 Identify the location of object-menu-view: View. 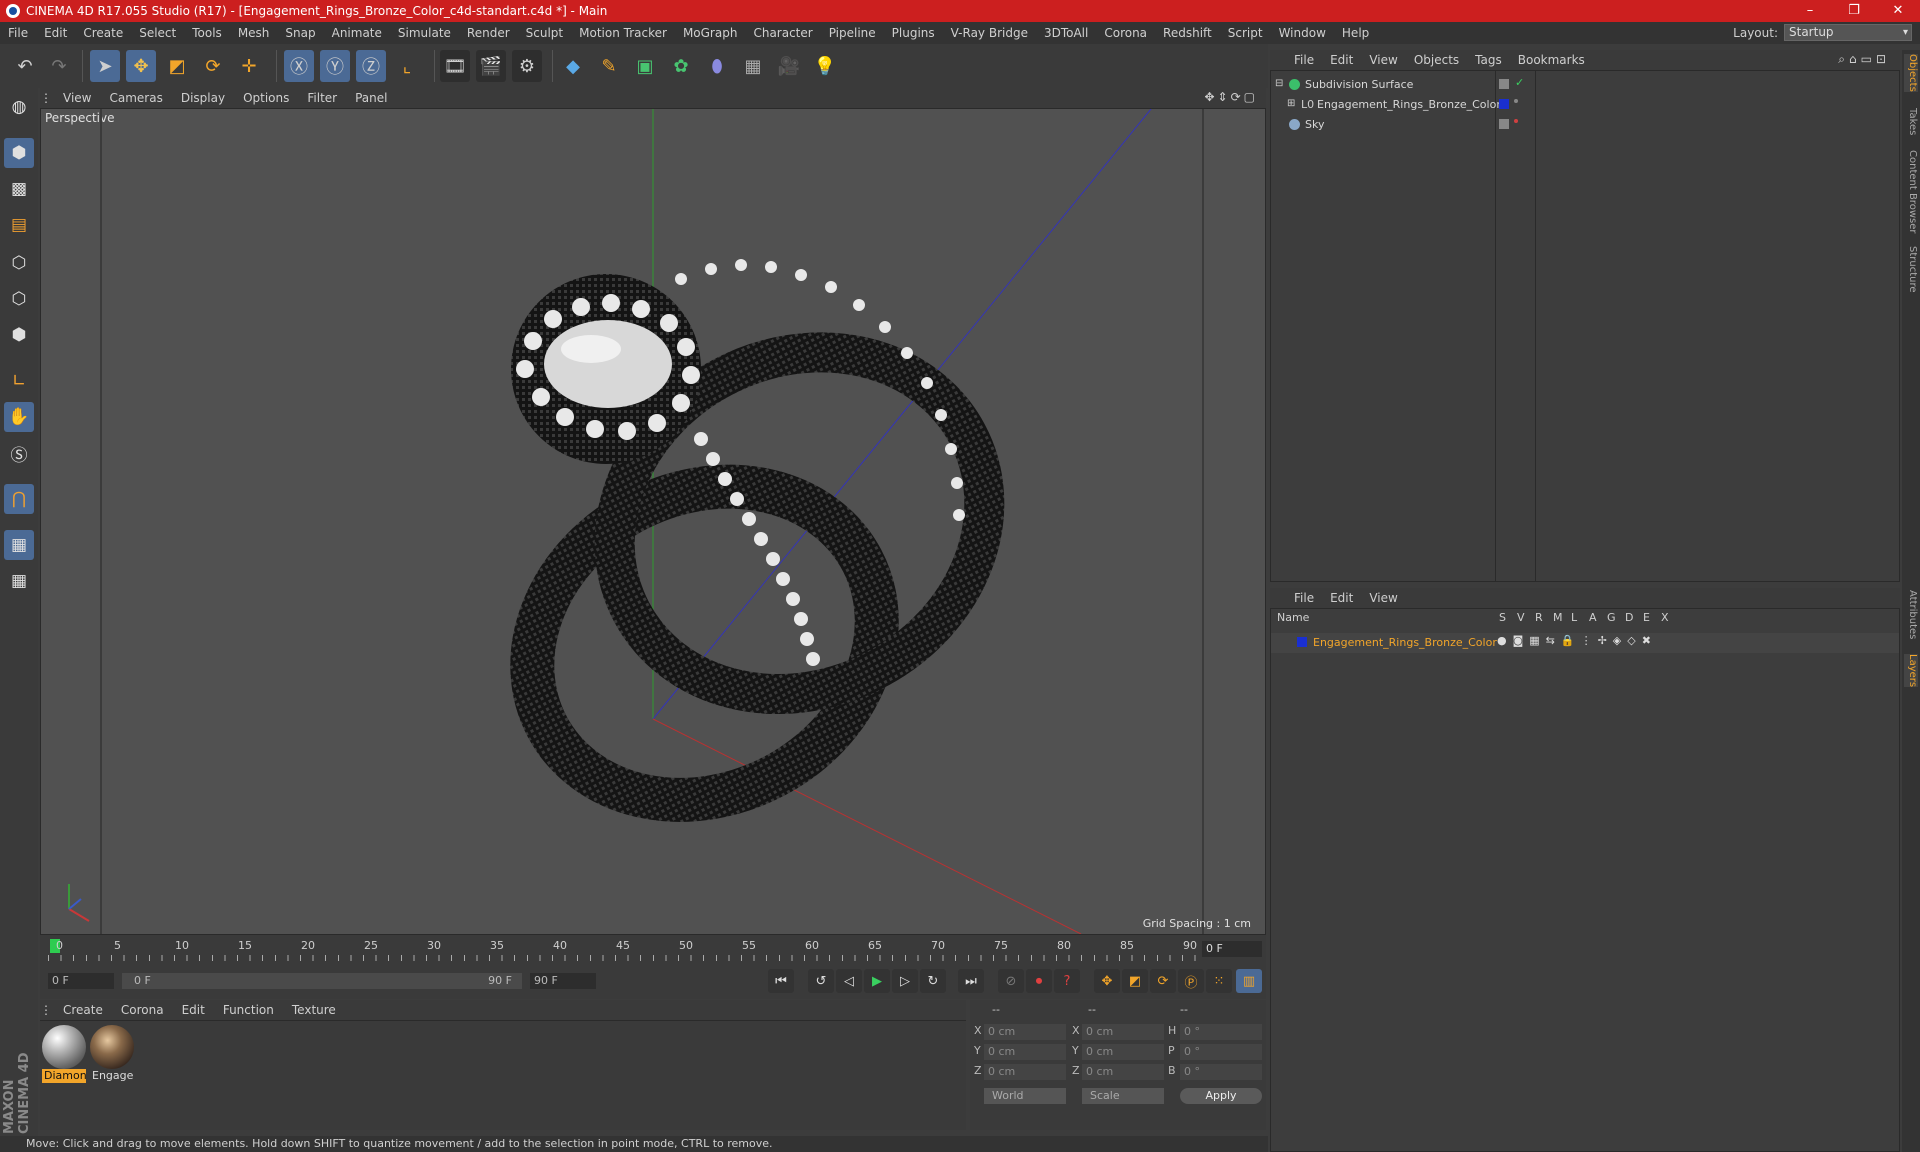
(1383, 60).